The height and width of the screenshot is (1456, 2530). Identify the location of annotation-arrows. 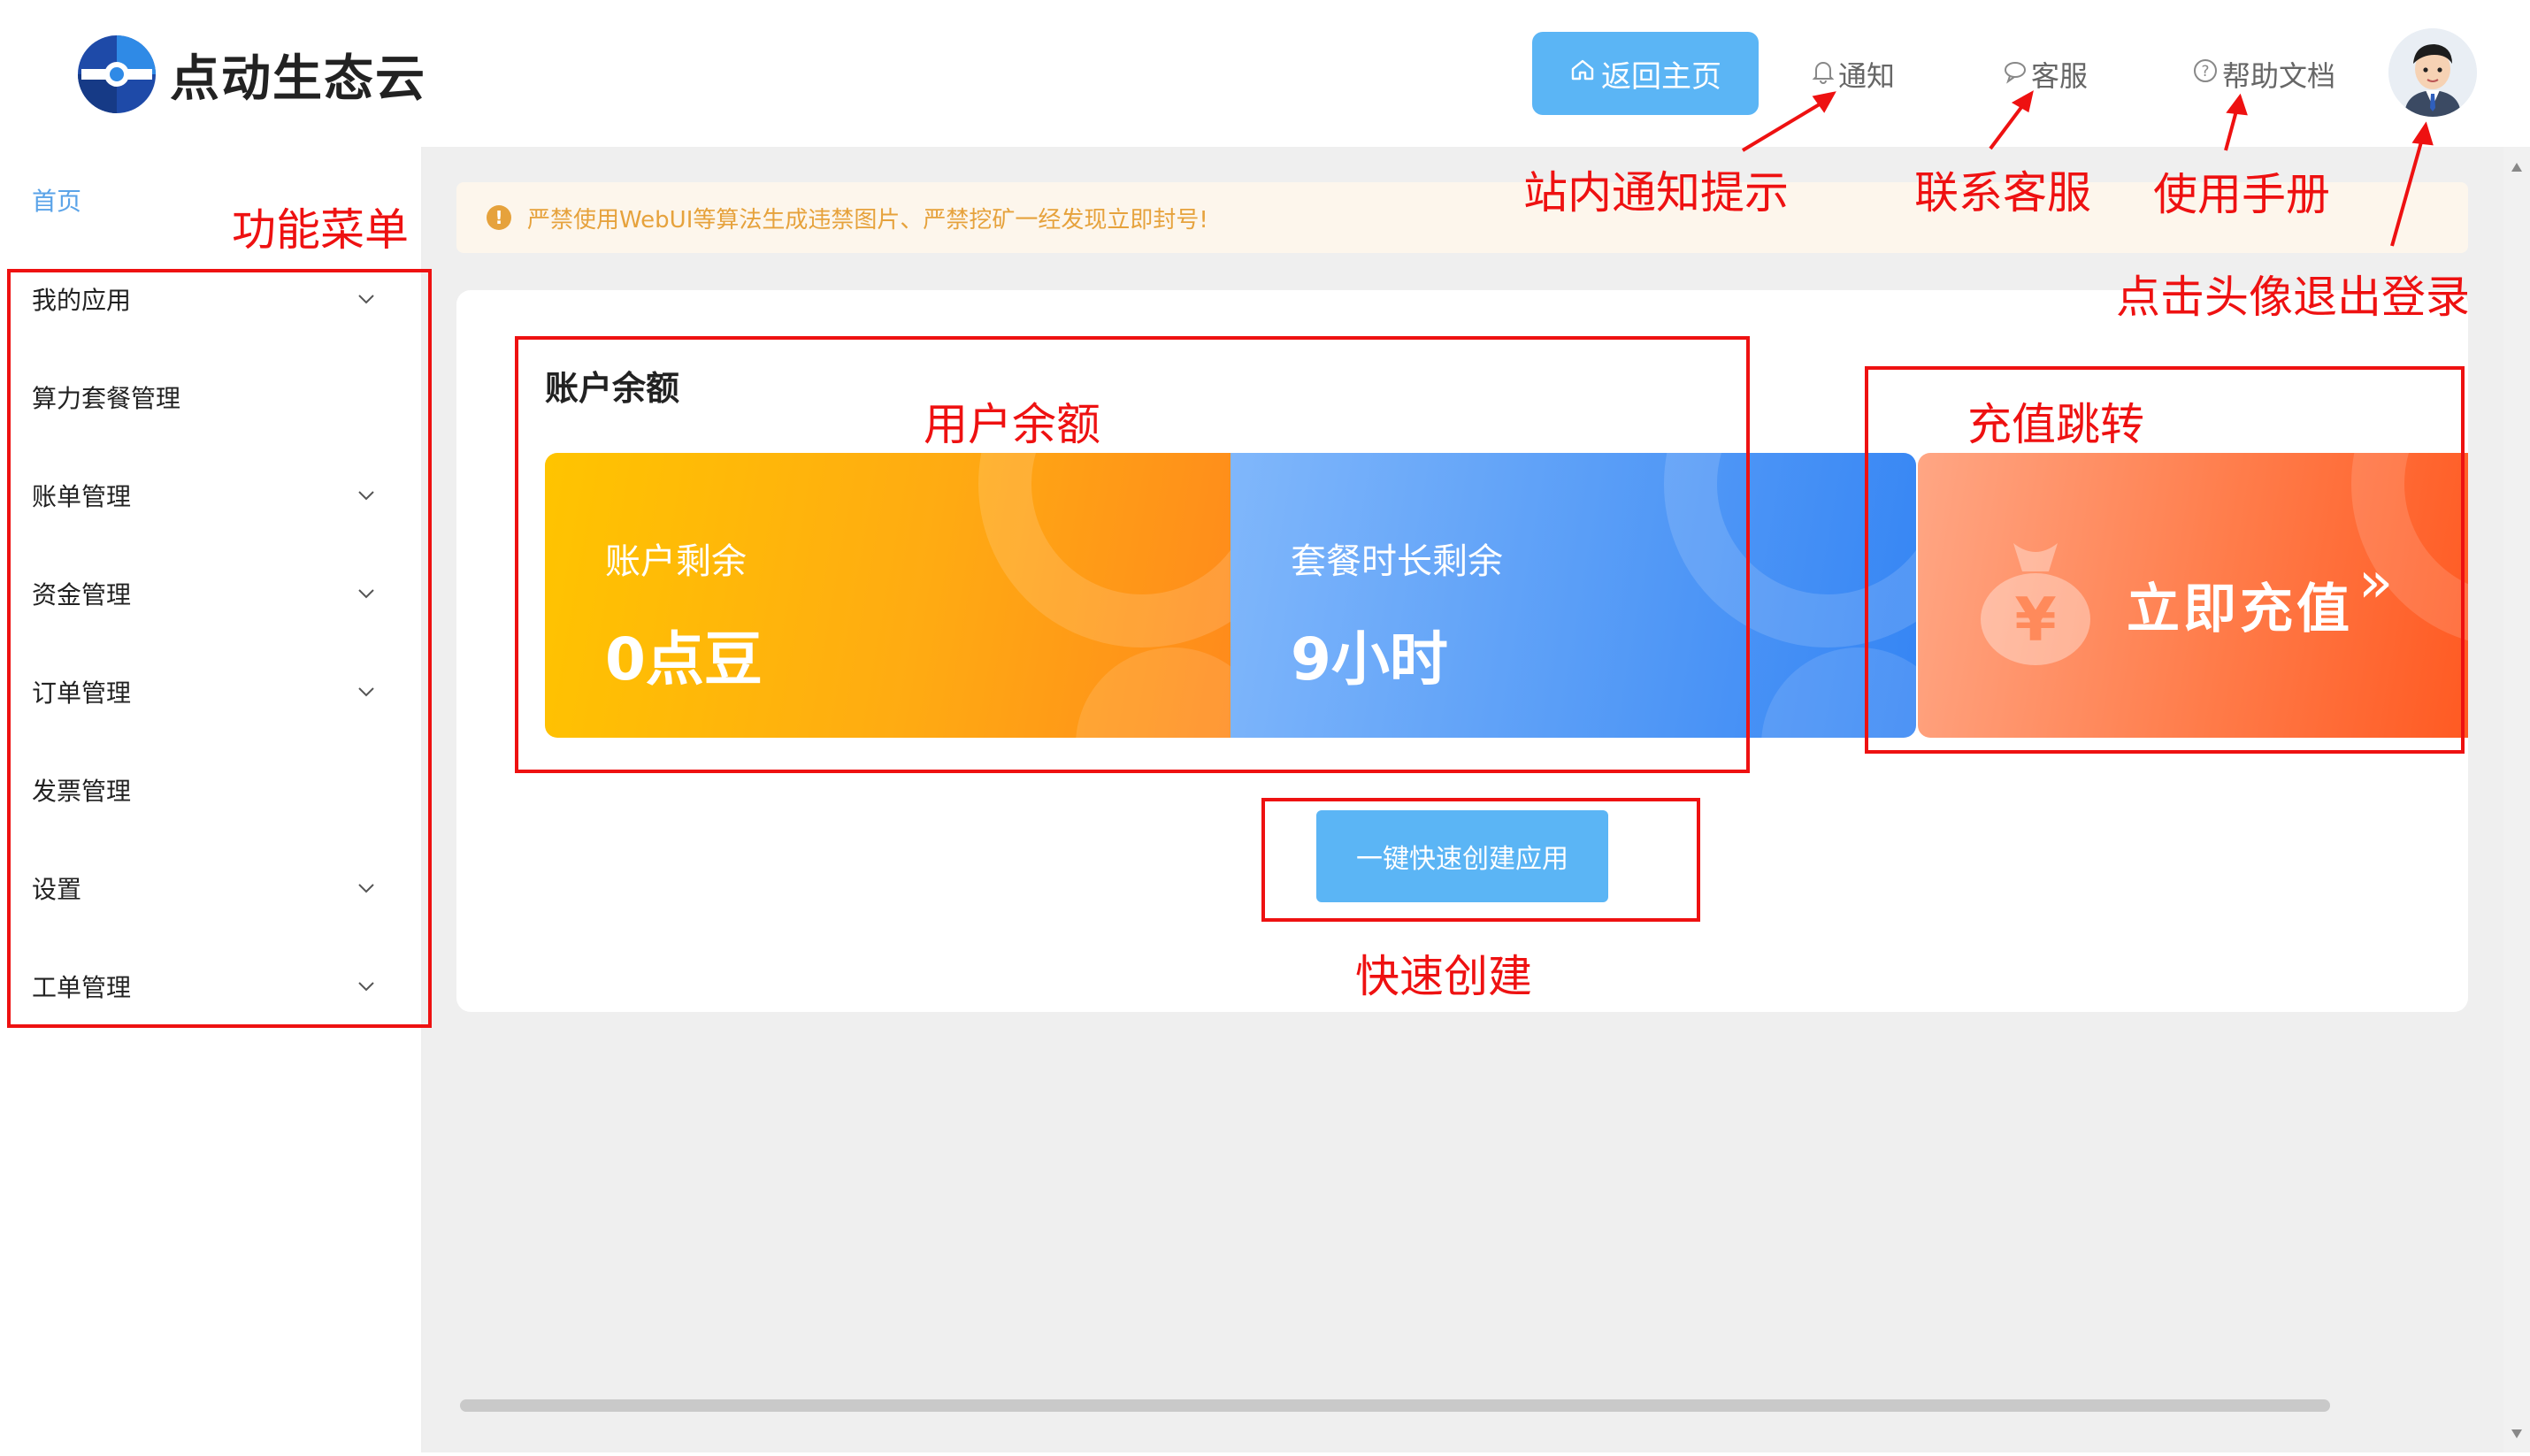
(2087, 168).